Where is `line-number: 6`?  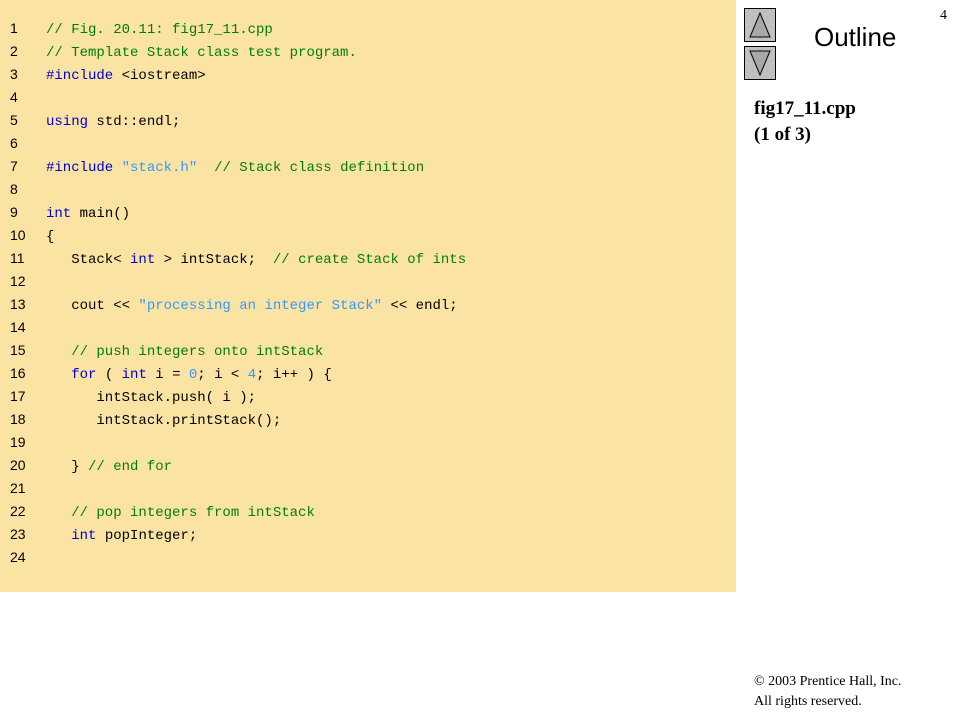
line-number: 6 is located at coordinates (14, 143).